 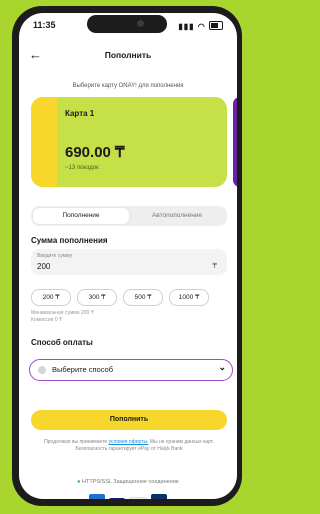 I want to click on amount-chip-300: 300 ₸, so click(x=97, y=297).